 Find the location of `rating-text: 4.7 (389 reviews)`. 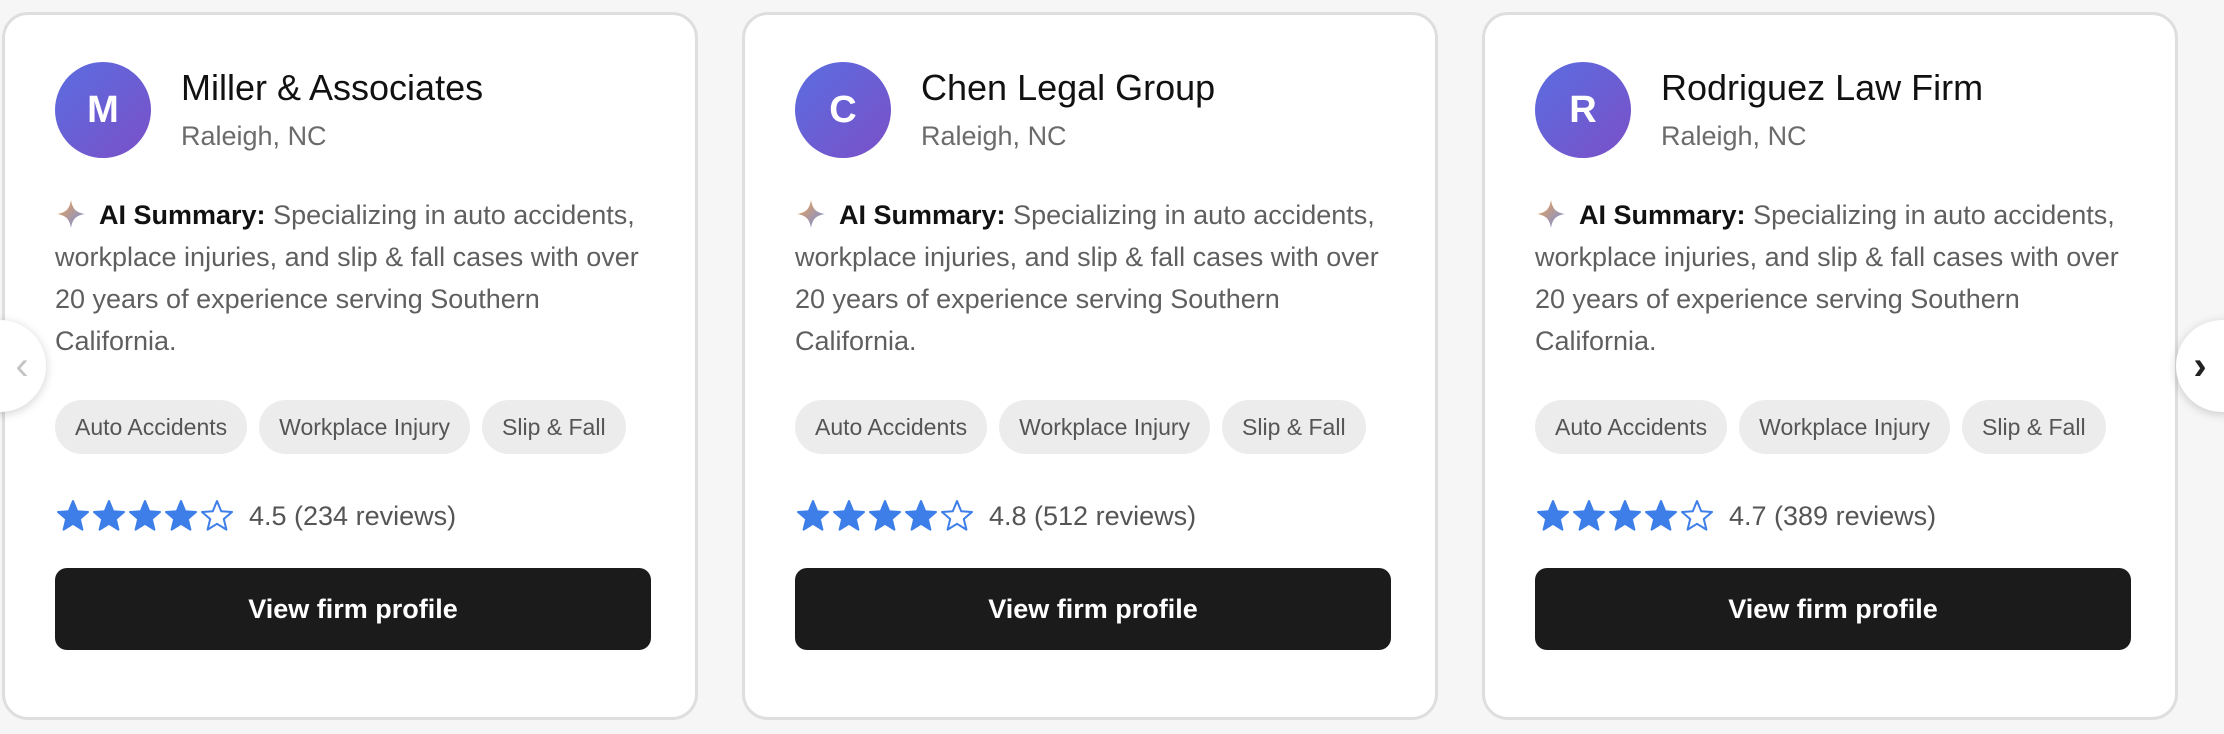

rating-text: 4.7 (389 reviews) is located at coordinates (1833, 515).